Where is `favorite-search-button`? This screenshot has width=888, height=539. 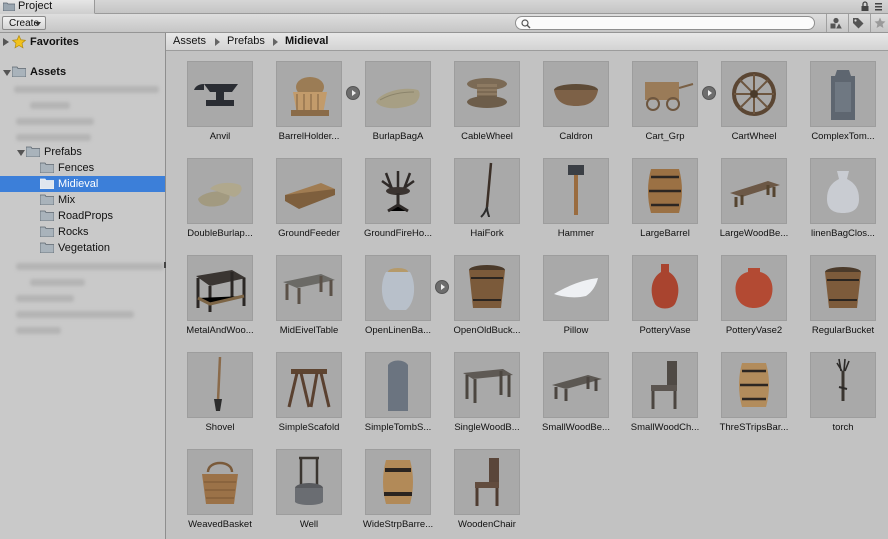
favorite-search-button is located at coordinates (879, 23).